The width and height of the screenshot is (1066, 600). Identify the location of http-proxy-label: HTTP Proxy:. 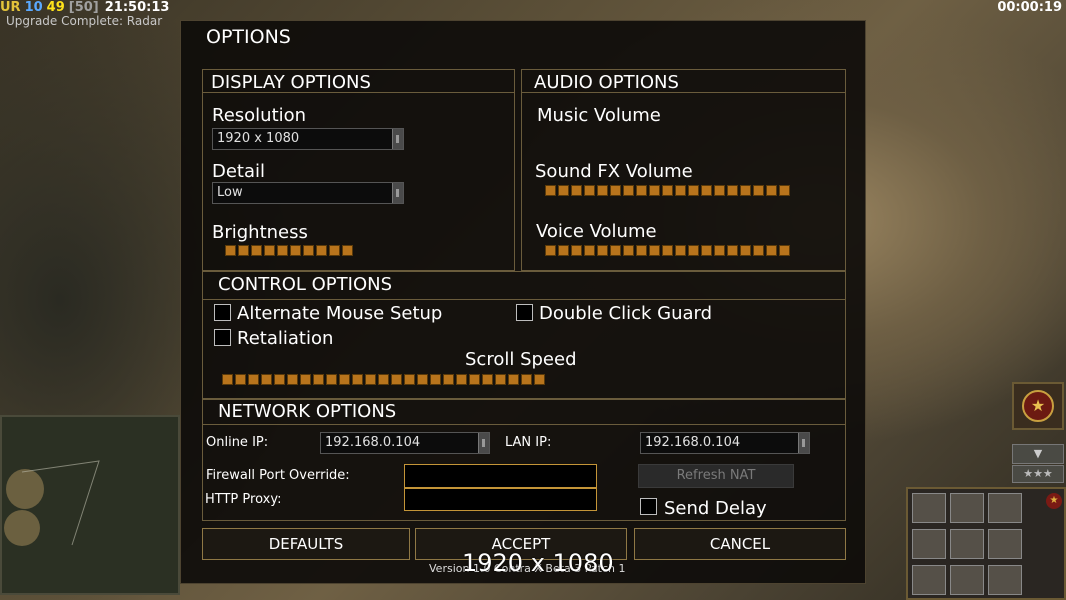
(243, 499).